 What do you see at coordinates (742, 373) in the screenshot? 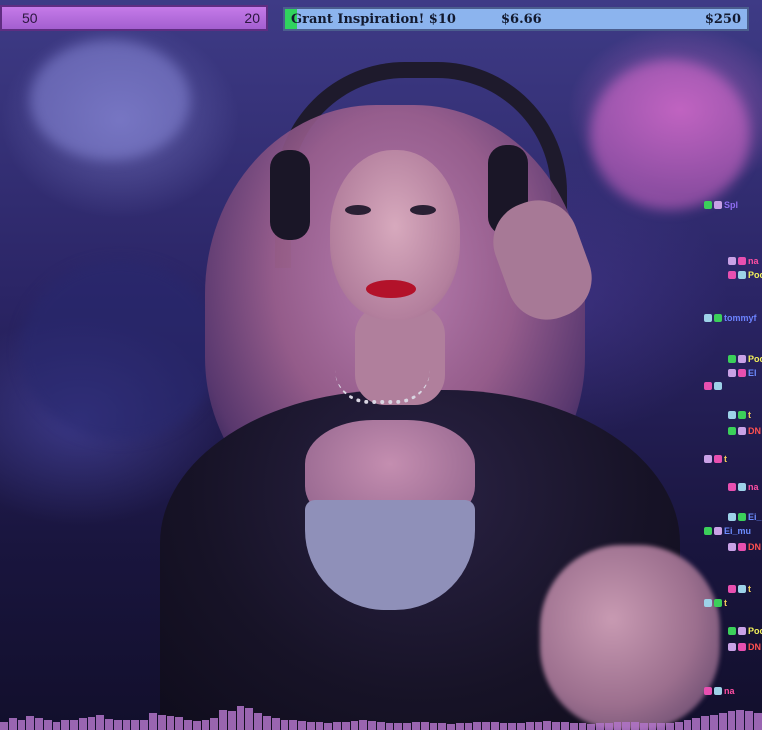
I see `chat-message: El` at bounding box center [742, 373].